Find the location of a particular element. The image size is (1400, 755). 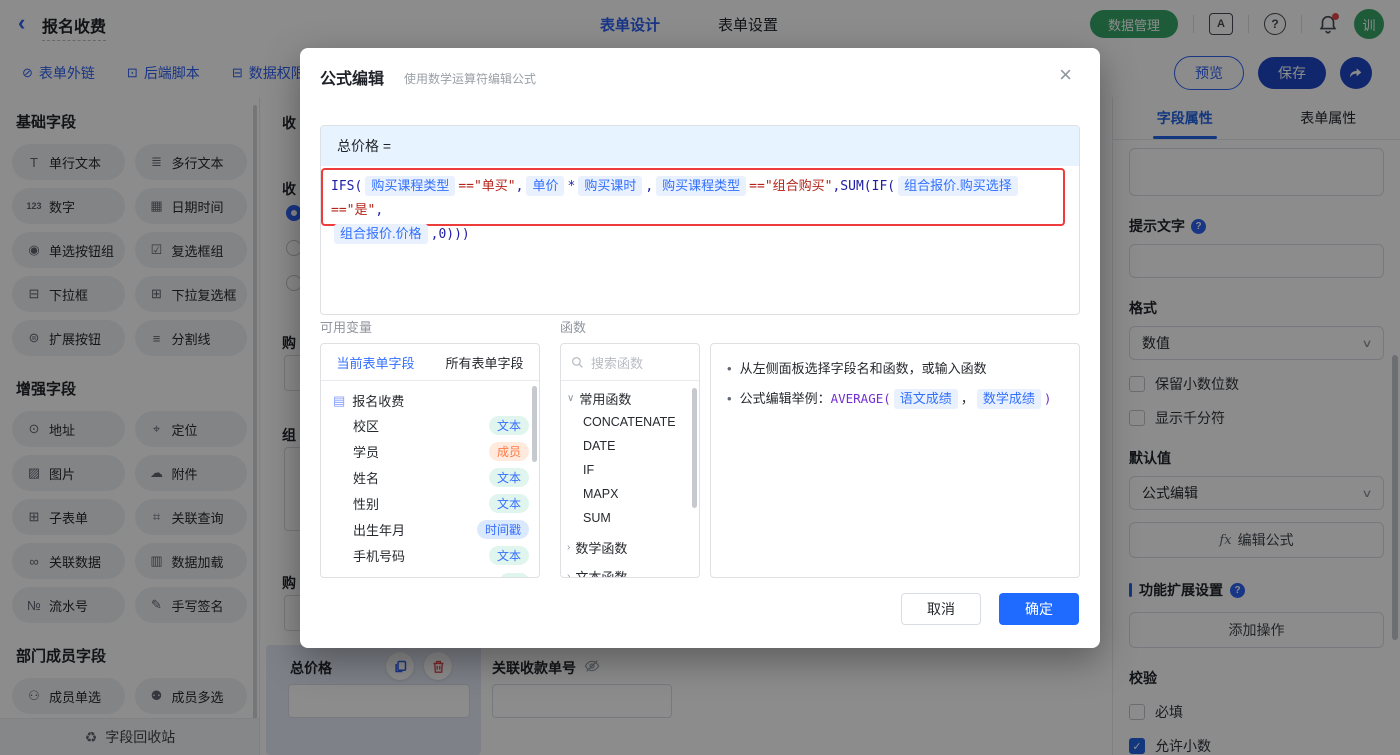

variables-list: 校区 文本 学员 成员 姓名 文本 性别 文本 出生年月 时间戳 手机号码 文本 is located at coordinates (430, 494).